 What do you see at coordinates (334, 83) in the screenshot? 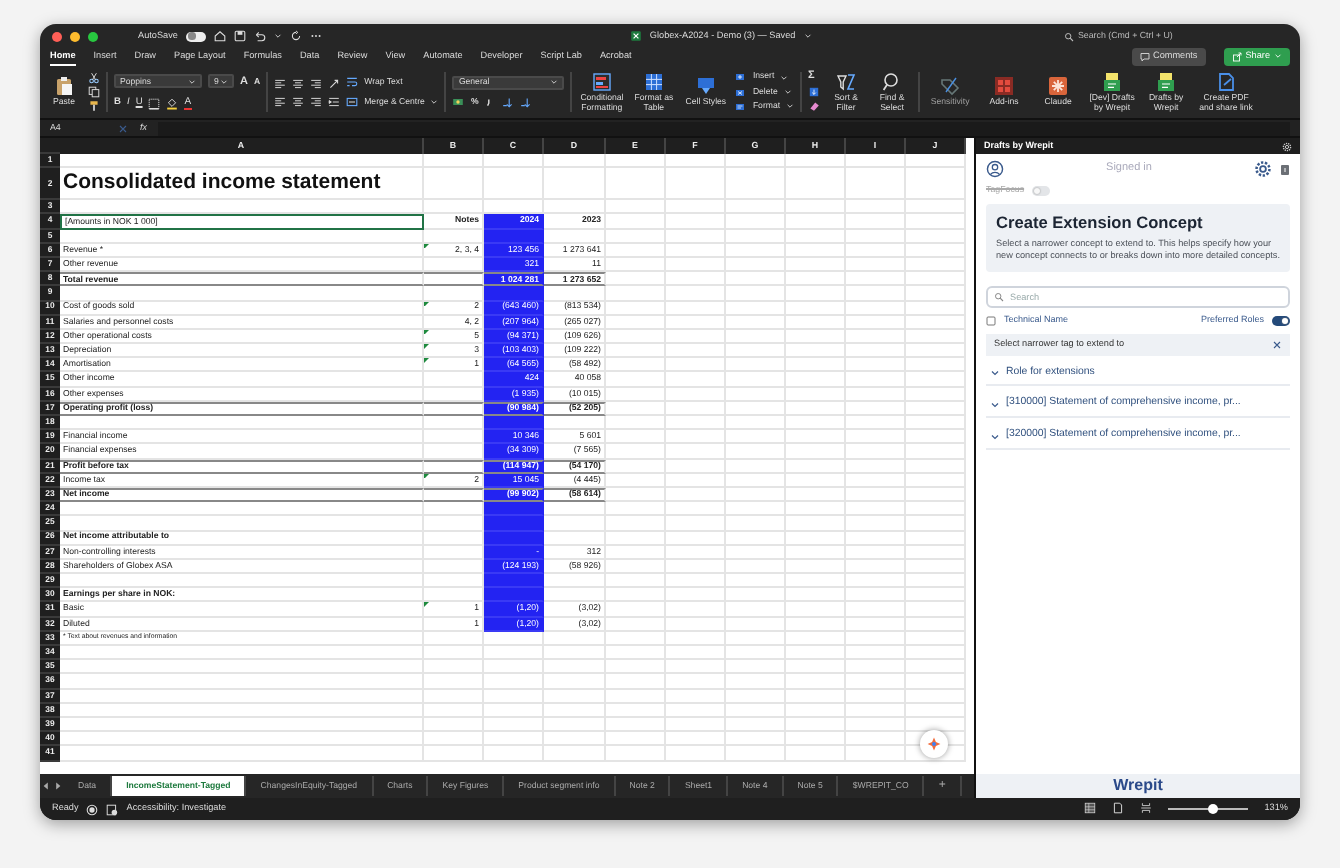
I see `orientation-icon` at bounding box center [334, 83].